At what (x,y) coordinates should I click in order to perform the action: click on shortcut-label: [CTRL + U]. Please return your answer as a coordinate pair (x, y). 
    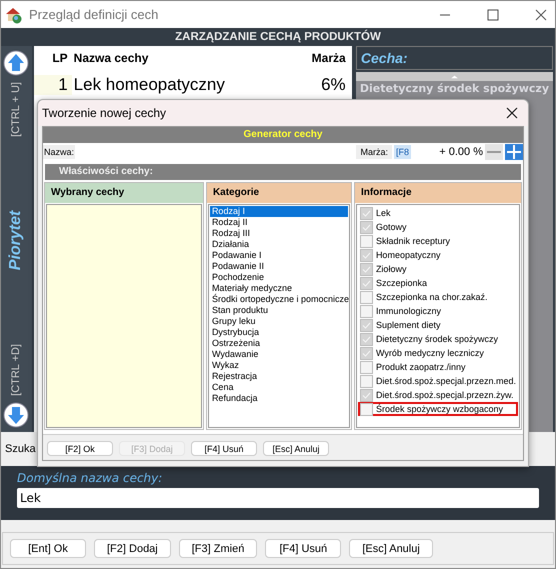
    Looking at the image, I should click on (16, 109).